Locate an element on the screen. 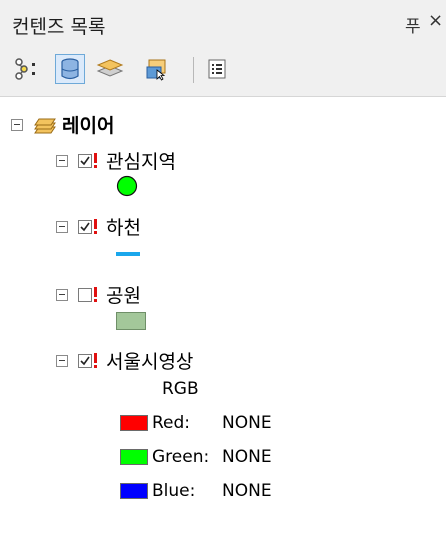 The image size is (446, 549). options-button is located at coordinates (217, 69).